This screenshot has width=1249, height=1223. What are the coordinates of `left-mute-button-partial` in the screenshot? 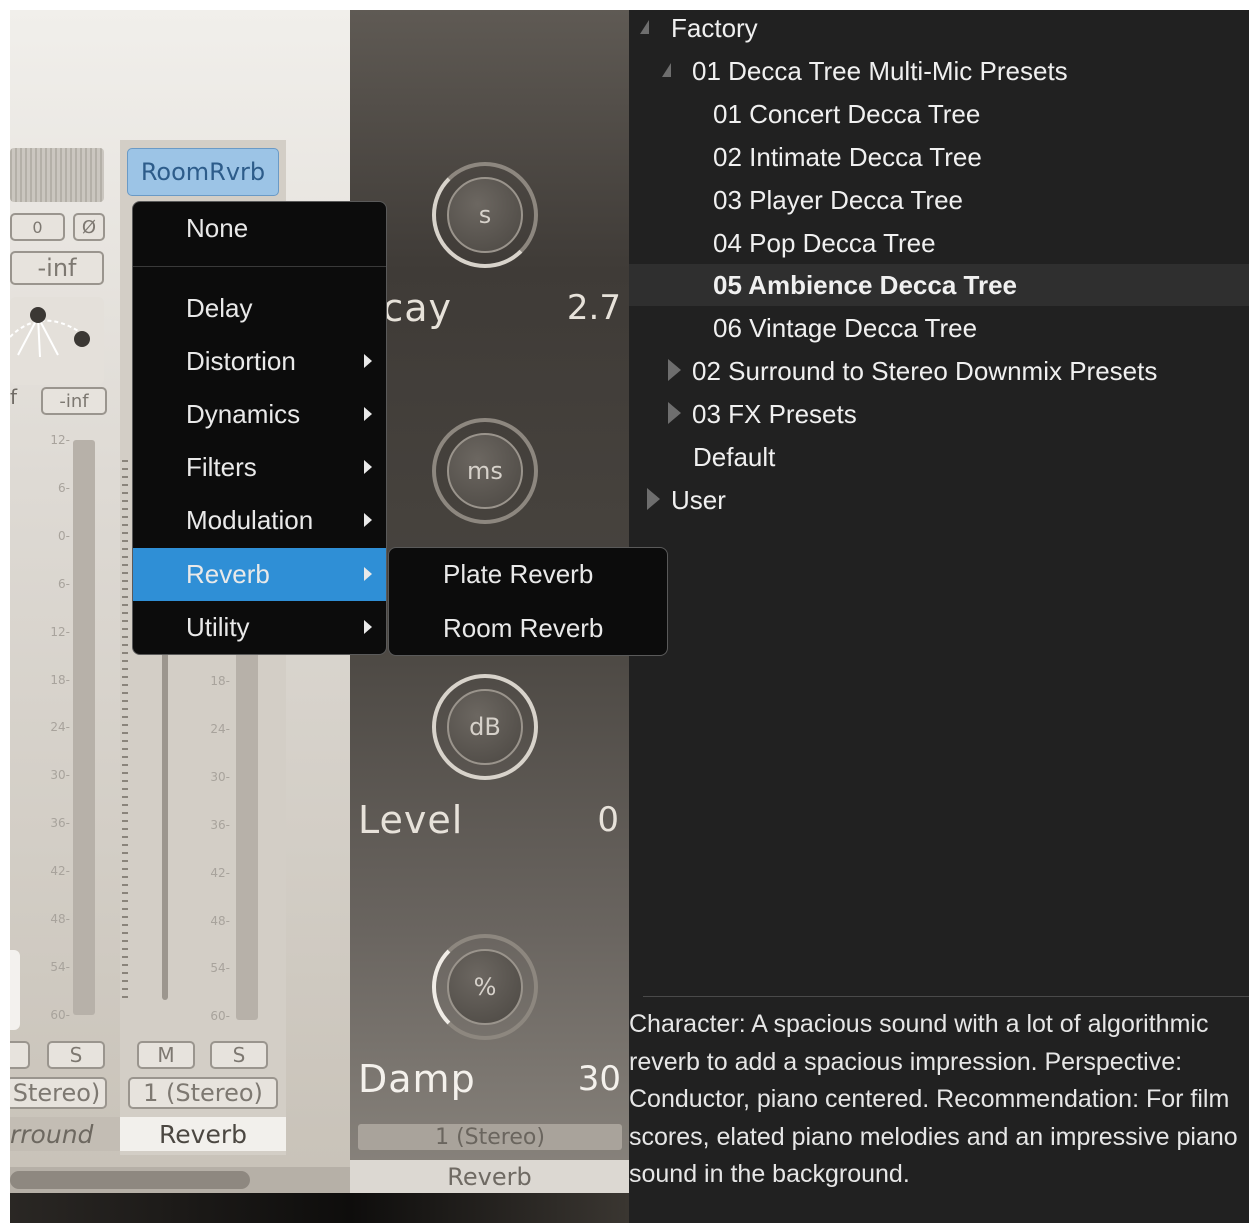 It's located at (20, 1055).